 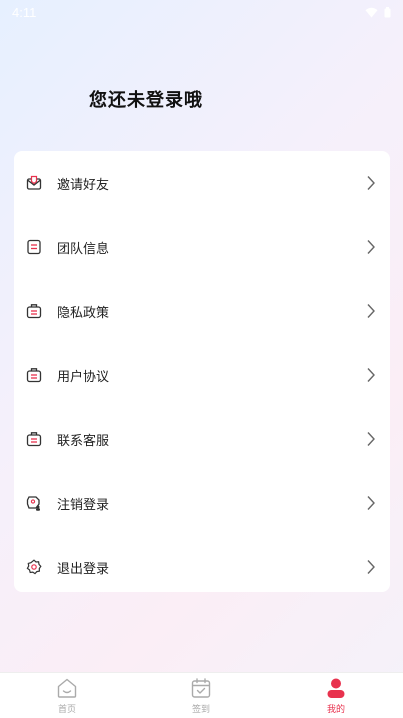 I want to click on status-time: 4:11, so click(x=24, y=12).